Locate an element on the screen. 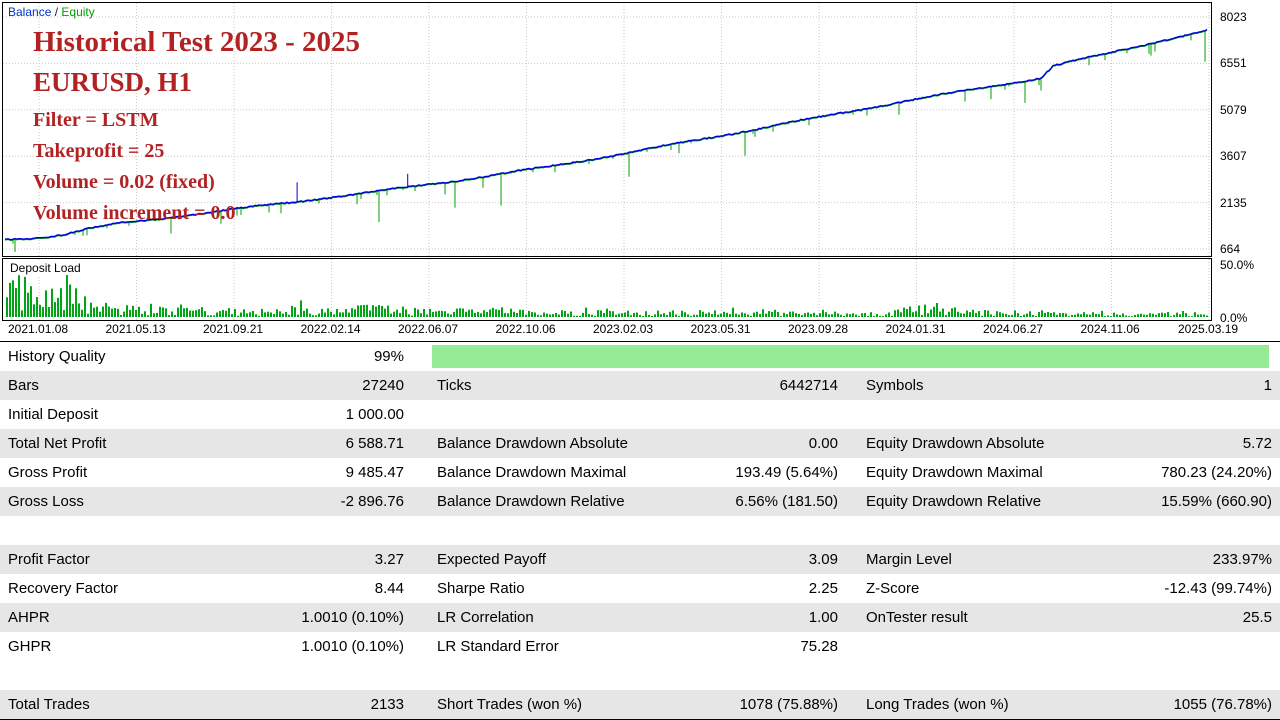 Image resolution: width=1280 pixels, height=720 pixels. stat-value: 5.72 is located at coordinates (1257, 443).